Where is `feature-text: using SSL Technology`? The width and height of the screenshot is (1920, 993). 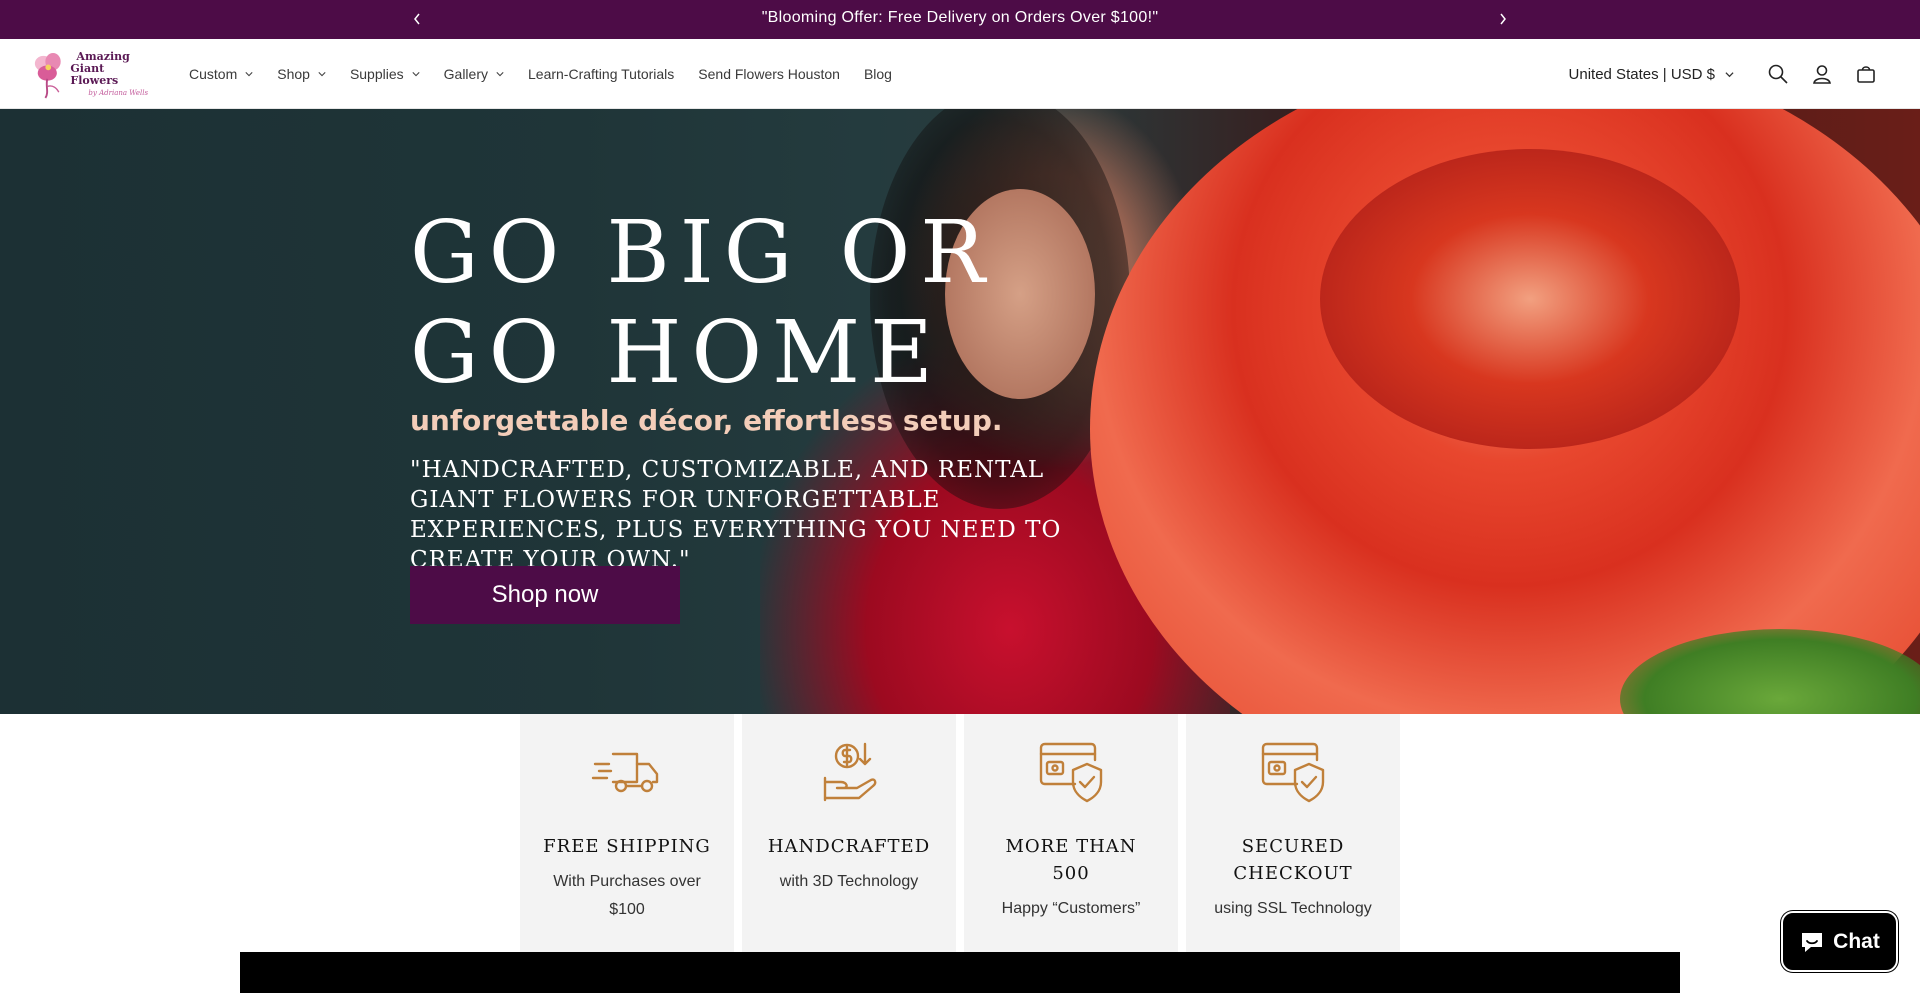 feature-text: using SSL Technology is located at coordinates (1293, 908).